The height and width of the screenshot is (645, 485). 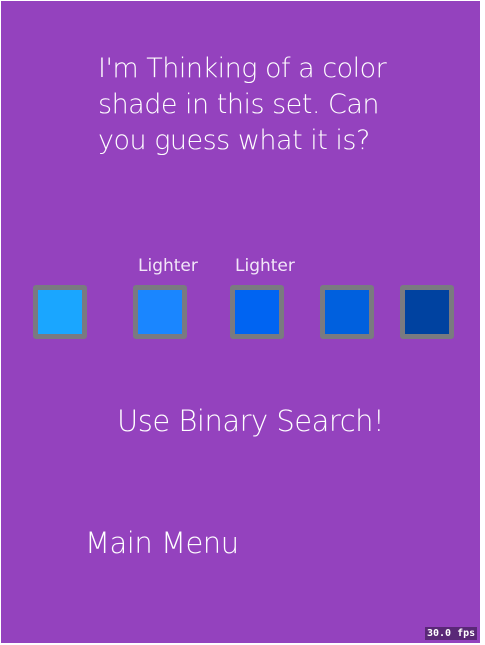 I want to click on swatch-label-2: Lighter, so click(x=168, y=266).